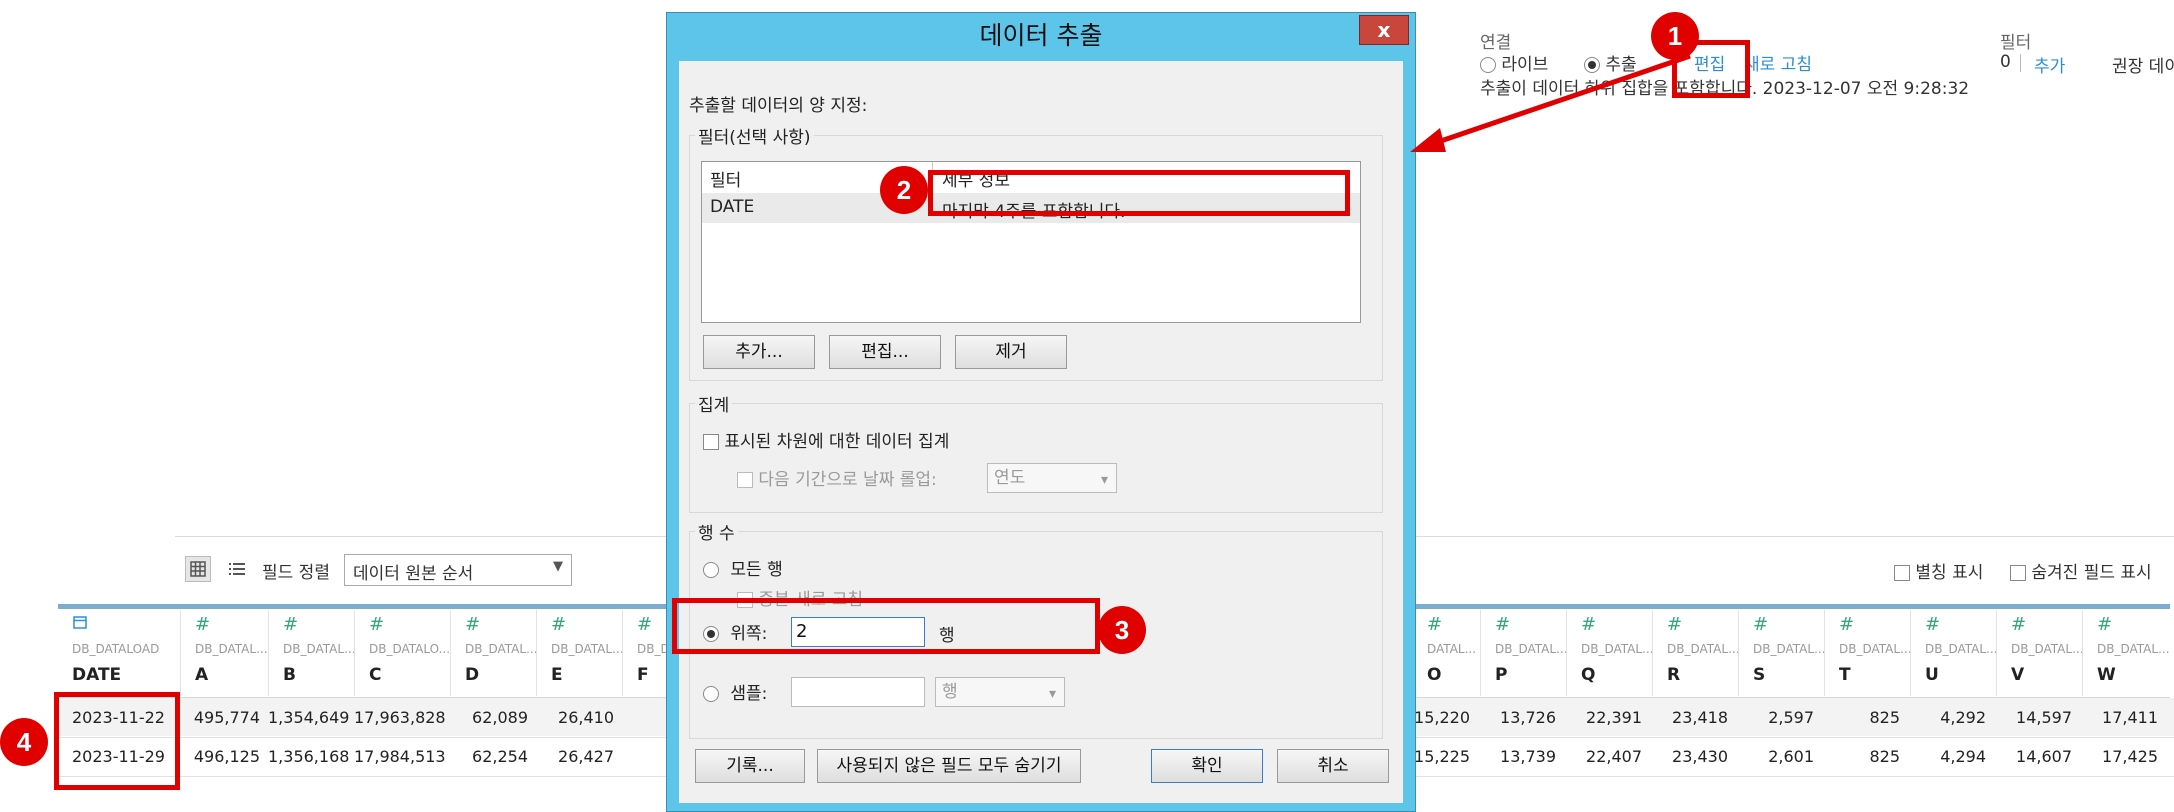 This screenshot has width=2174, height=812. I want to click on aggregate-visible-checkbox, so click(711, 442).